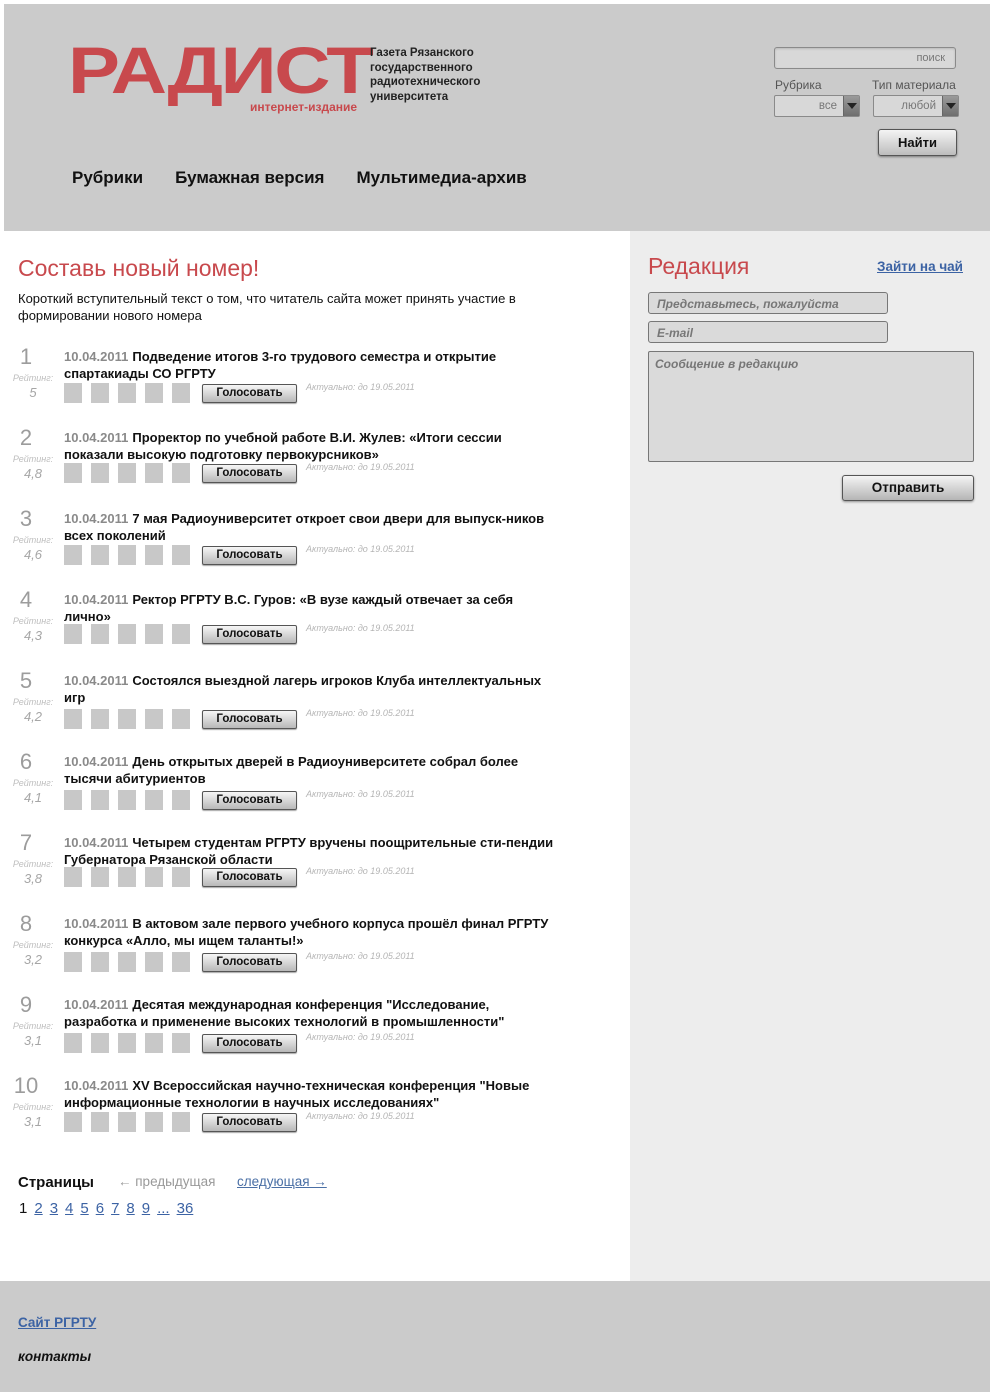 This screenshot has height=1392, width=990. I want to click on nav-item-rubrics: Рубрики, so click(107, 178).